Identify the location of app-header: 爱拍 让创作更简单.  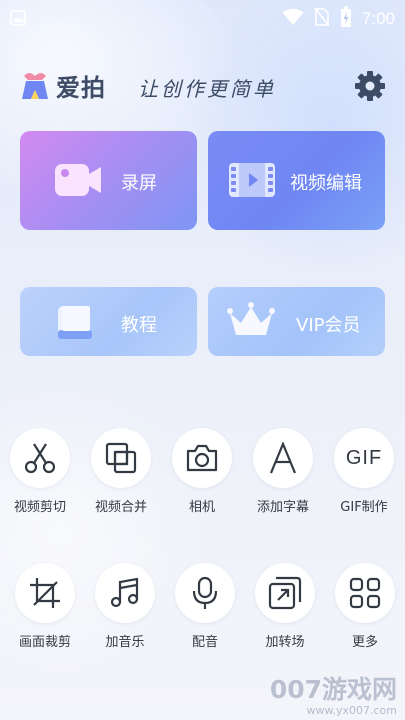
(205, 86).